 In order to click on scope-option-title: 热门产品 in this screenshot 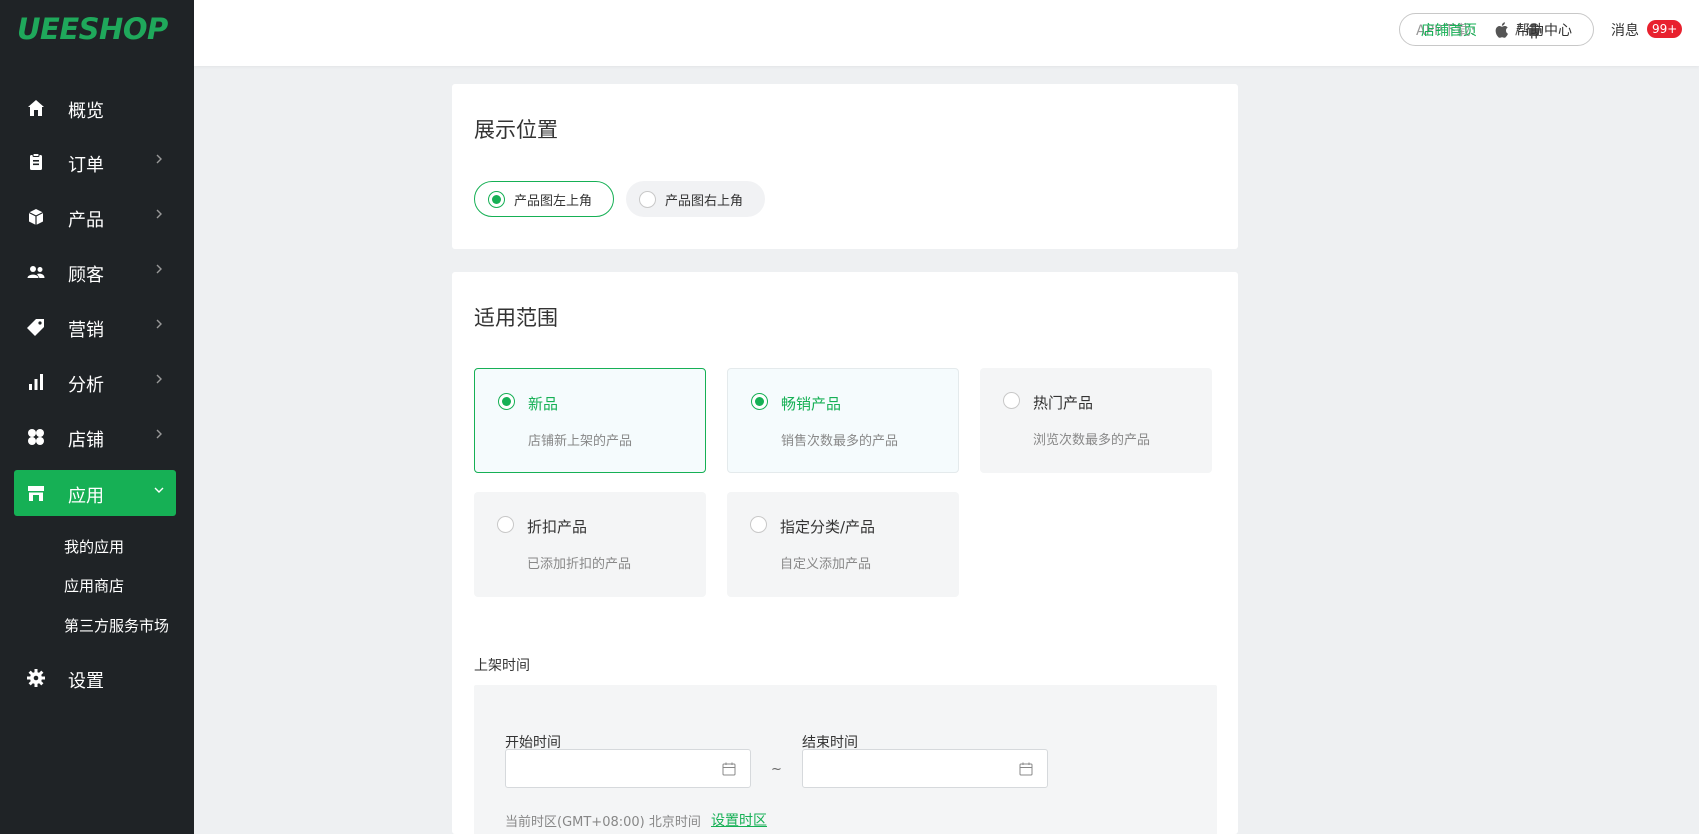, I will do `click(1063, 403)`.